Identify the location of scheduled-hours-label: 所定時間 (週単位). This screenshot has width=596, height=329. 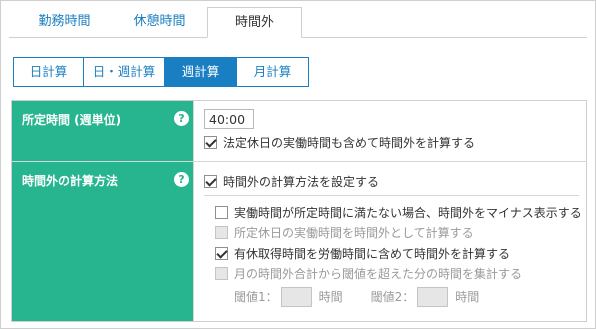
(72, 120).